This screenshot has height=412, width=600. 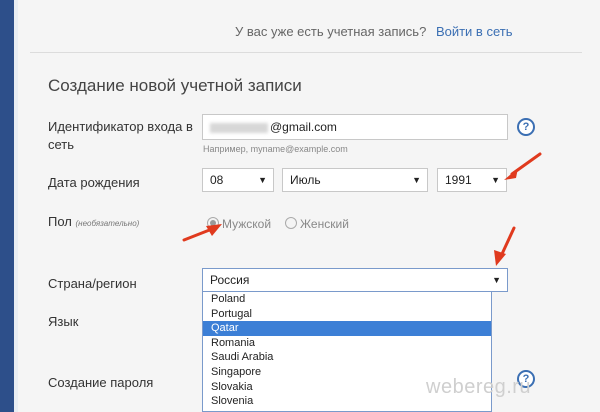 I want to click on birthdate-label: Дата рождения, so click(x=94, y=182).